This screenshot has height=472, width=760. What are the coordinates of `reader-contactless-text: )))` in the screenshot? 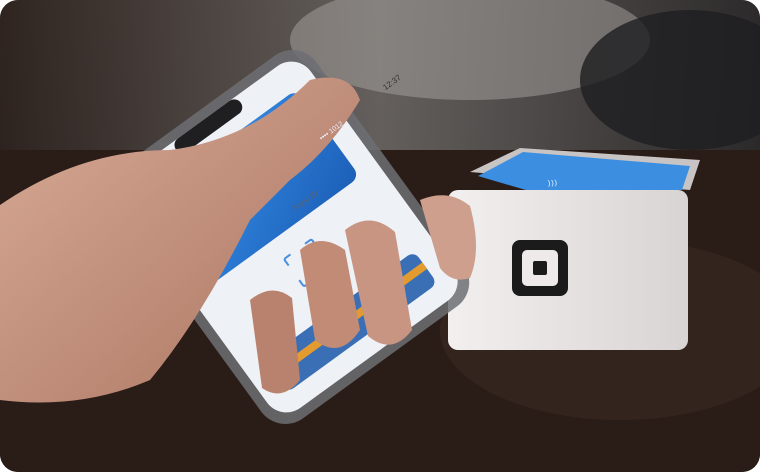 It's located at (553, 183).